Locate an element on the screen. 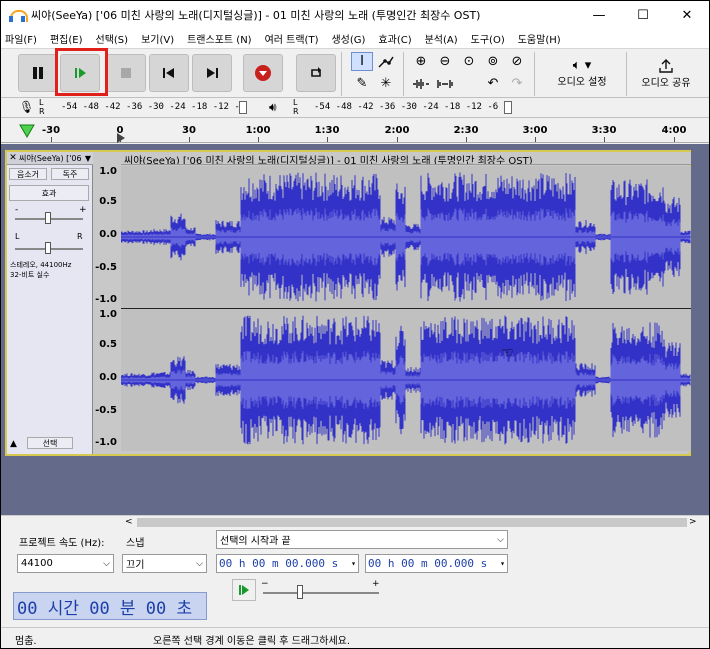 Image resolution: width=710 pixels, height=649 pixels. scale-label: -1.0 is located at coordinates (106, 442).